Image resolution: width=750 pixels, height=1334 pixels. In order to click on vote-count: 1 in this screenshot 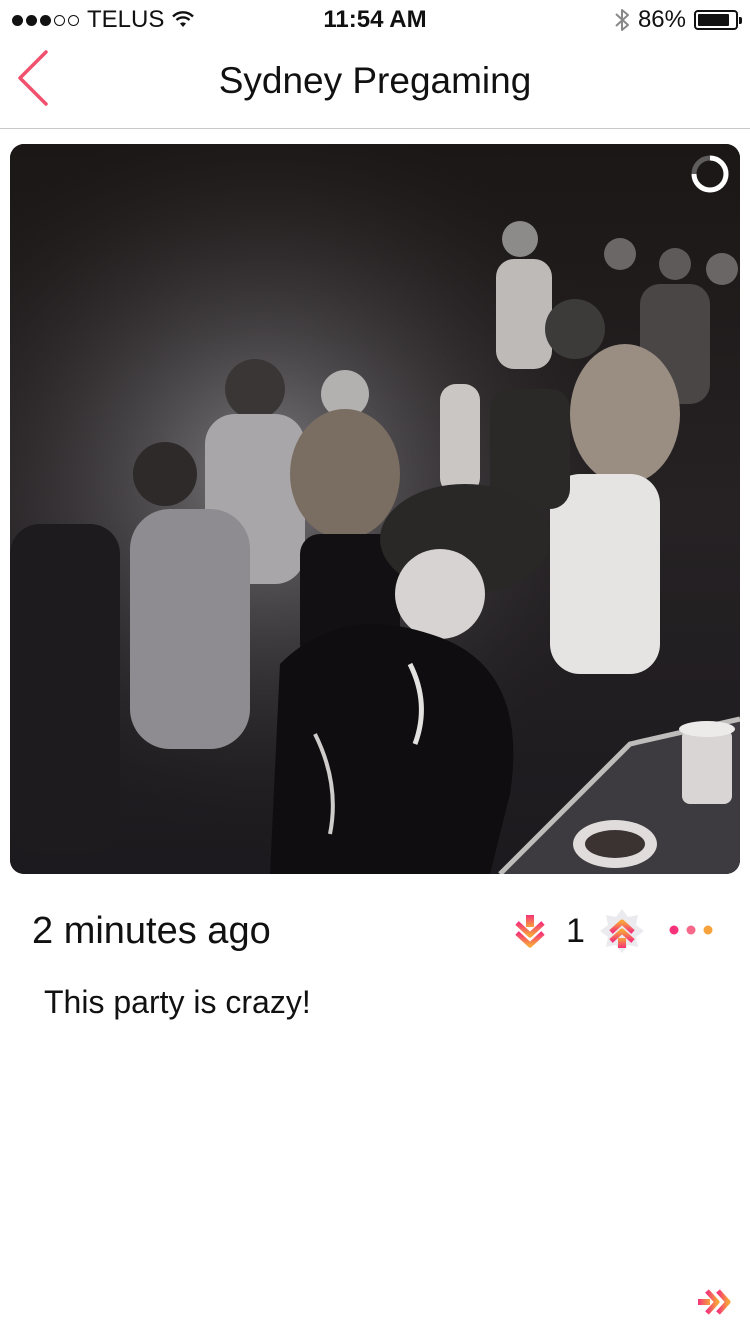, I will do `click(575, 930)`.